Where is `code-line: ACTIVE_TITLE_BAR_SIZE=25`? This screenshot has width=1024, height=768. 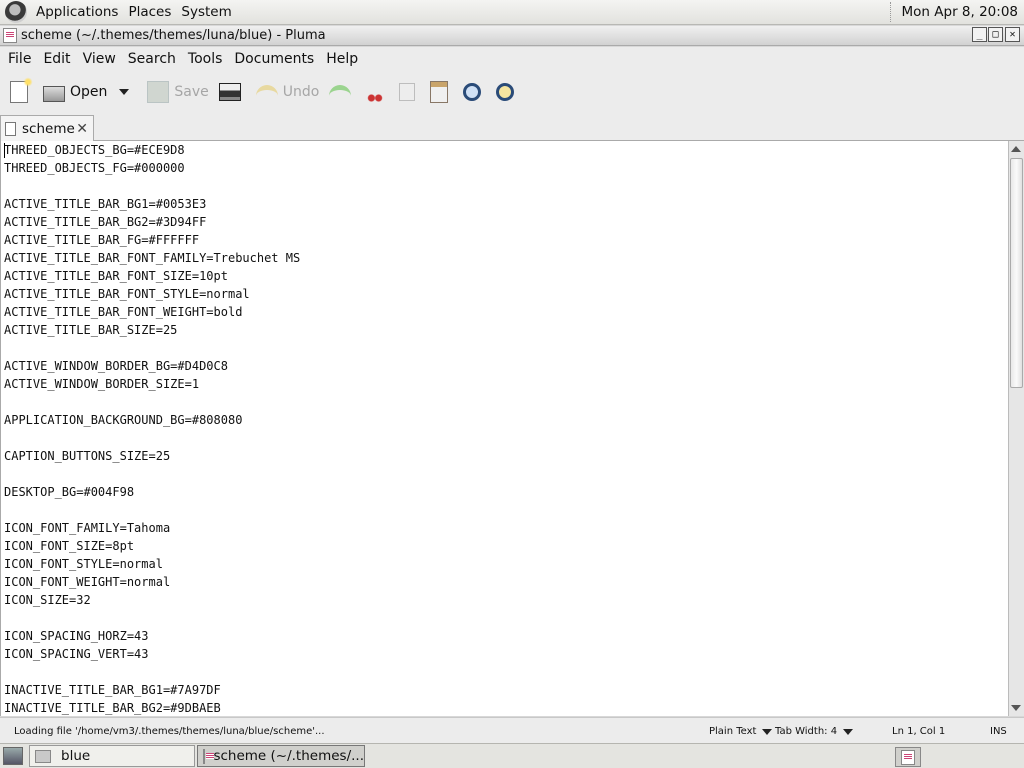
code-line: ACTIVE_TITLE_BAR_SIZE=25 is located at coordinates (91, 330).